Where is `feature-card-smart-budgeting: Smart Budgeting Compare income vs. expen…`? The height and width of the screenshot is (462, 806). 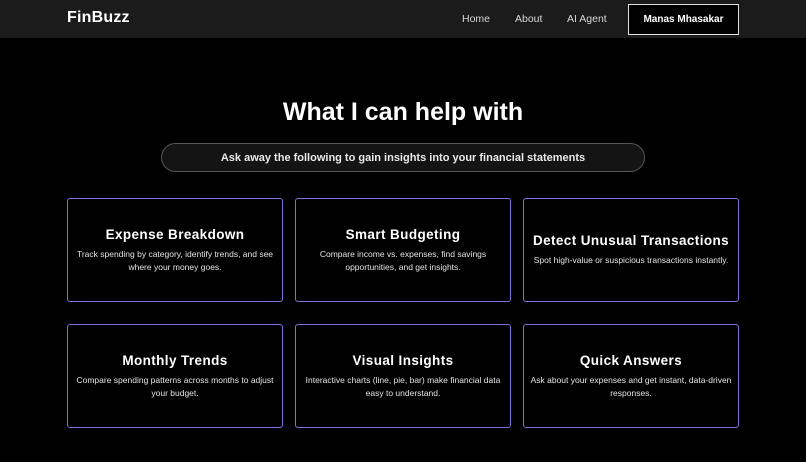
feature-card-smart-budgeting: Smart Budgeting Compare income vs. expen… is located at coordinates (403, 250).